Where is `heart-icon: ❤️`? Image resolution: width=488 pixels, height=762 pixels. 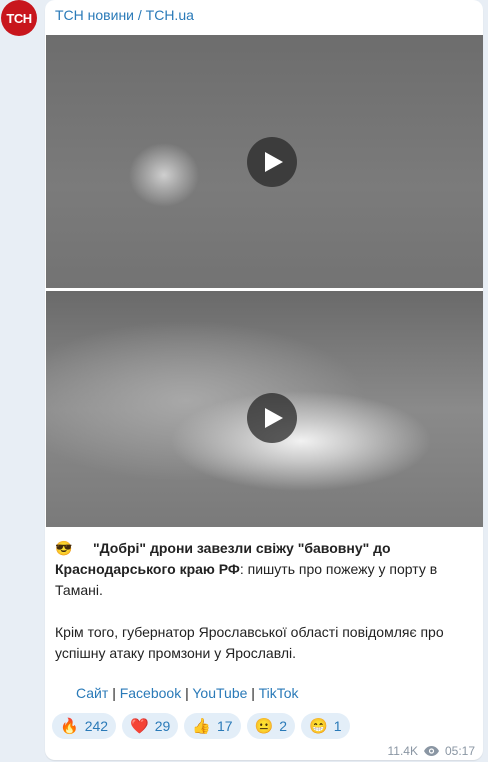 heart-icon: ❤️ is located at coordinates (139, 726).